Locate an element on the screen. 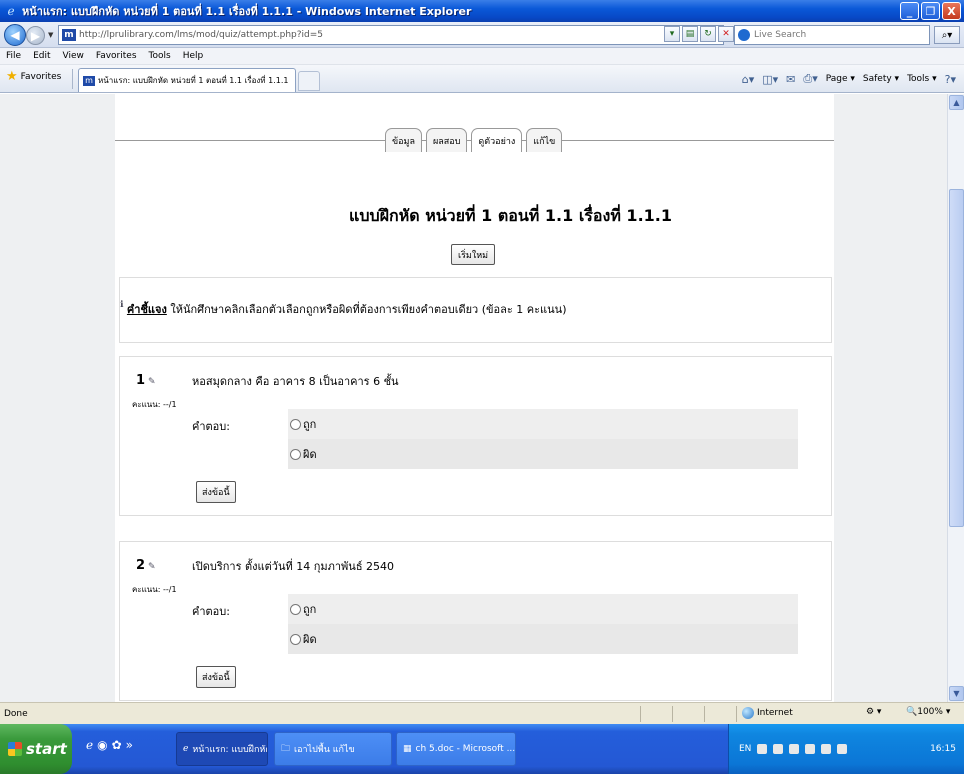 This screenshot has width=964, height=774. start-button: start is located at coordinates (36, 749).